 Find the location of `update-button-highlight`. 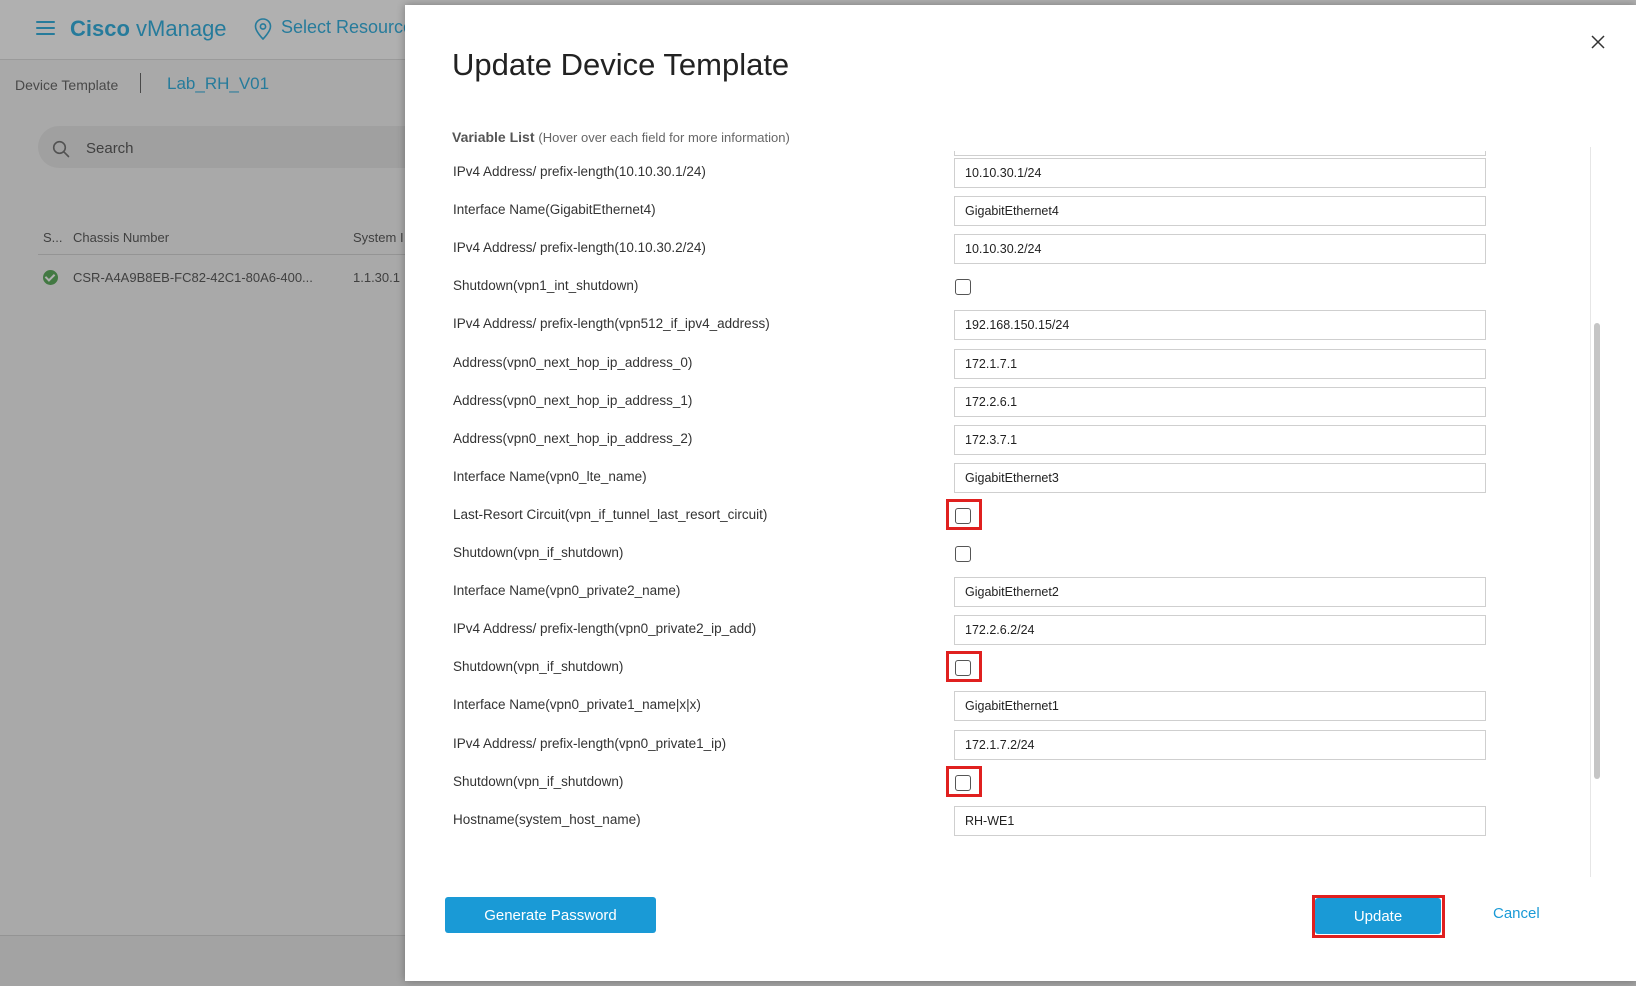

update-button-highlight is located at coordinates (1378, 916).